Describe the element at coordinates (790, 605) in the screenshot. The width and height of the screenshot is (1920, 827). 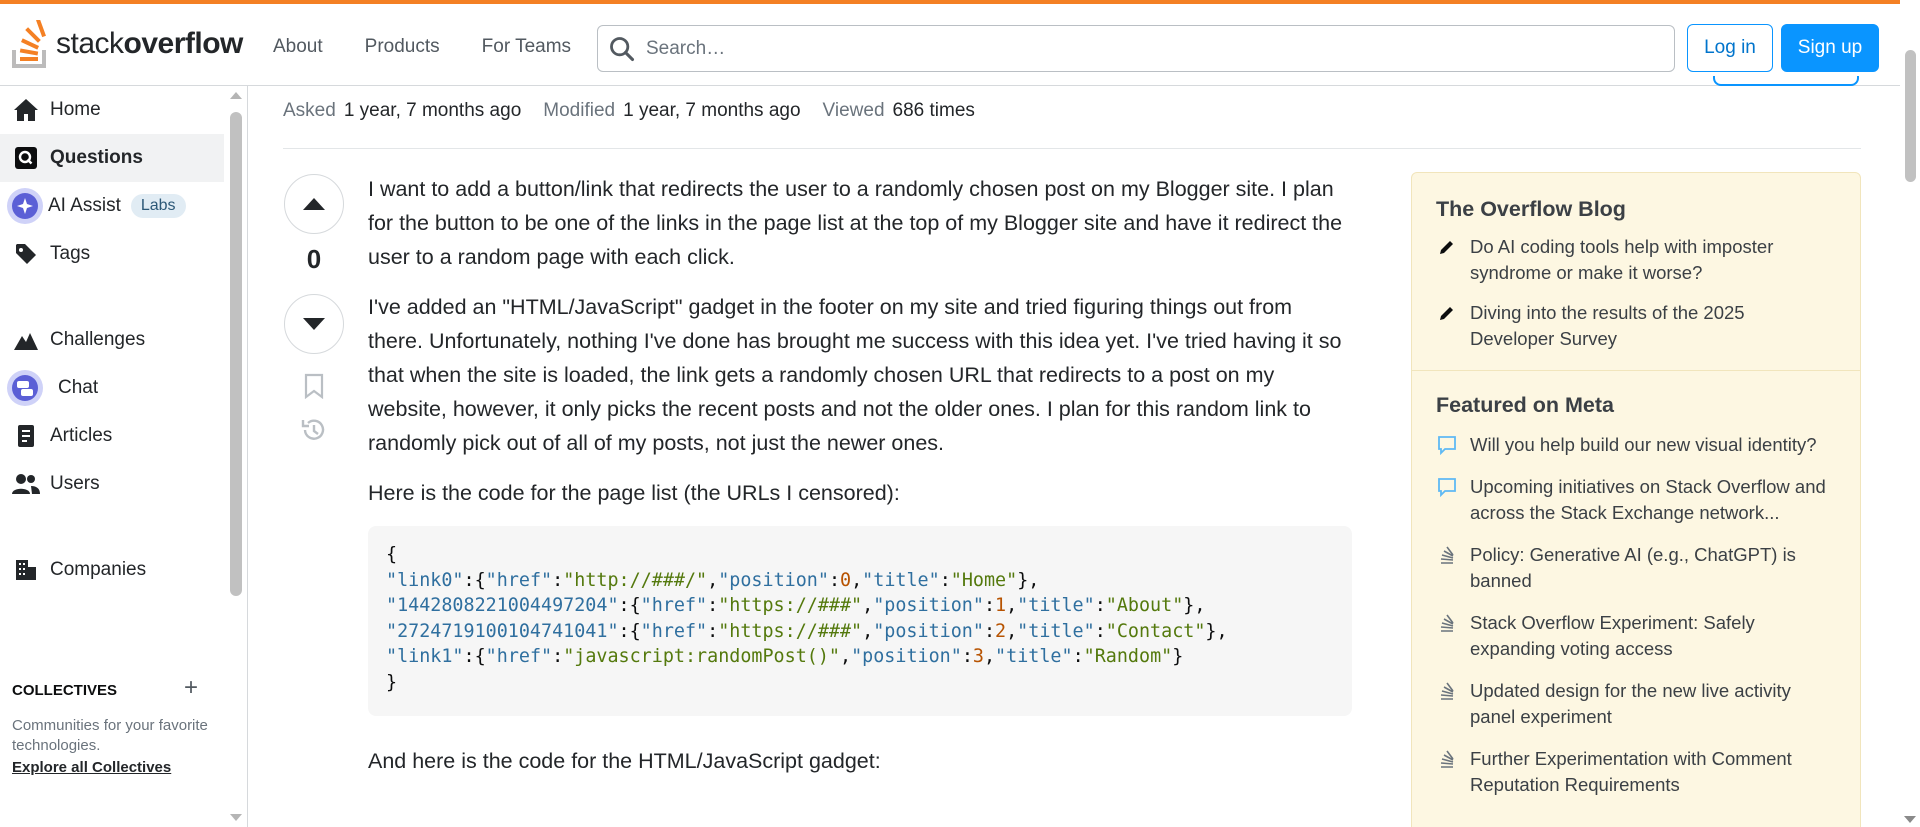
I see `code-token: "https://###"` at that location.